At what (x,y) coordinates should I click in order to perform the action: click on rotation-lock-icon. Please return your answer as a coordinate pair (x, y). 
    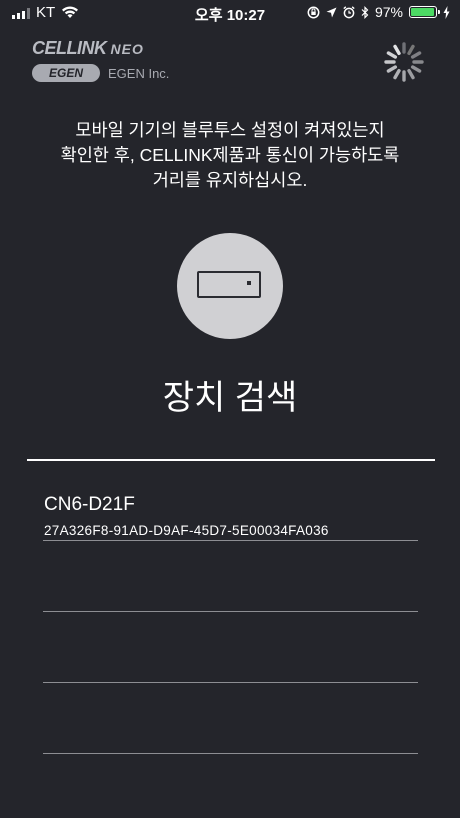
    Looking at the image, I should click on (313, 12).